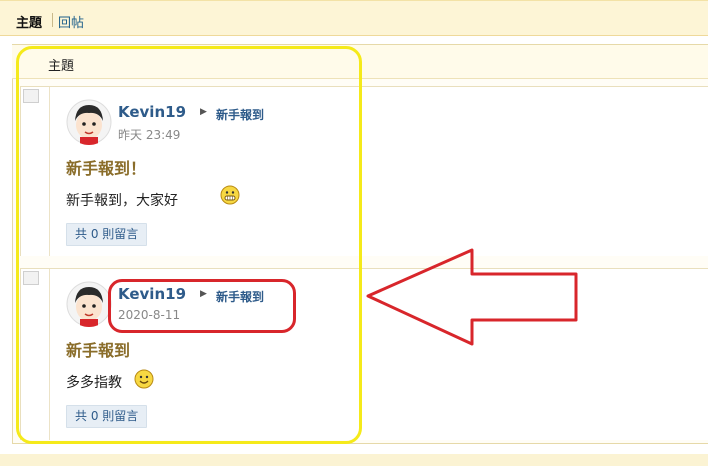  What do you see at coordinates (29, 21) in the screenshot?
I see `tab-topics: 主題` at bounding box center [29, 21].